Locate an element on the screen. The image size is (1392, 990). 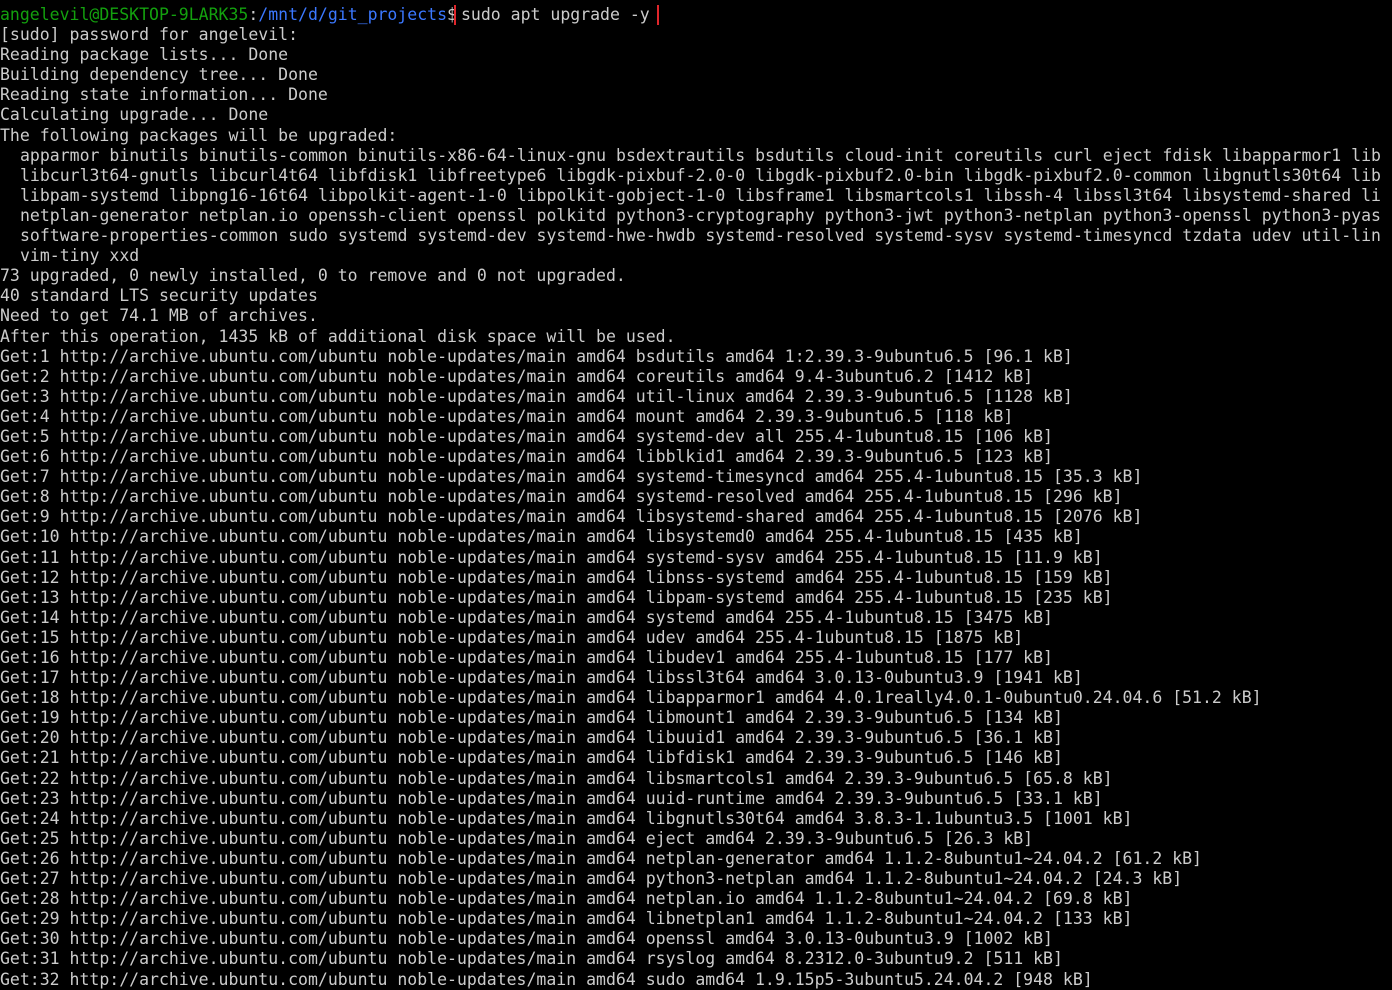
summary-line: Need to get 74.1 MB of archives. is located at coordinates (159, 316).